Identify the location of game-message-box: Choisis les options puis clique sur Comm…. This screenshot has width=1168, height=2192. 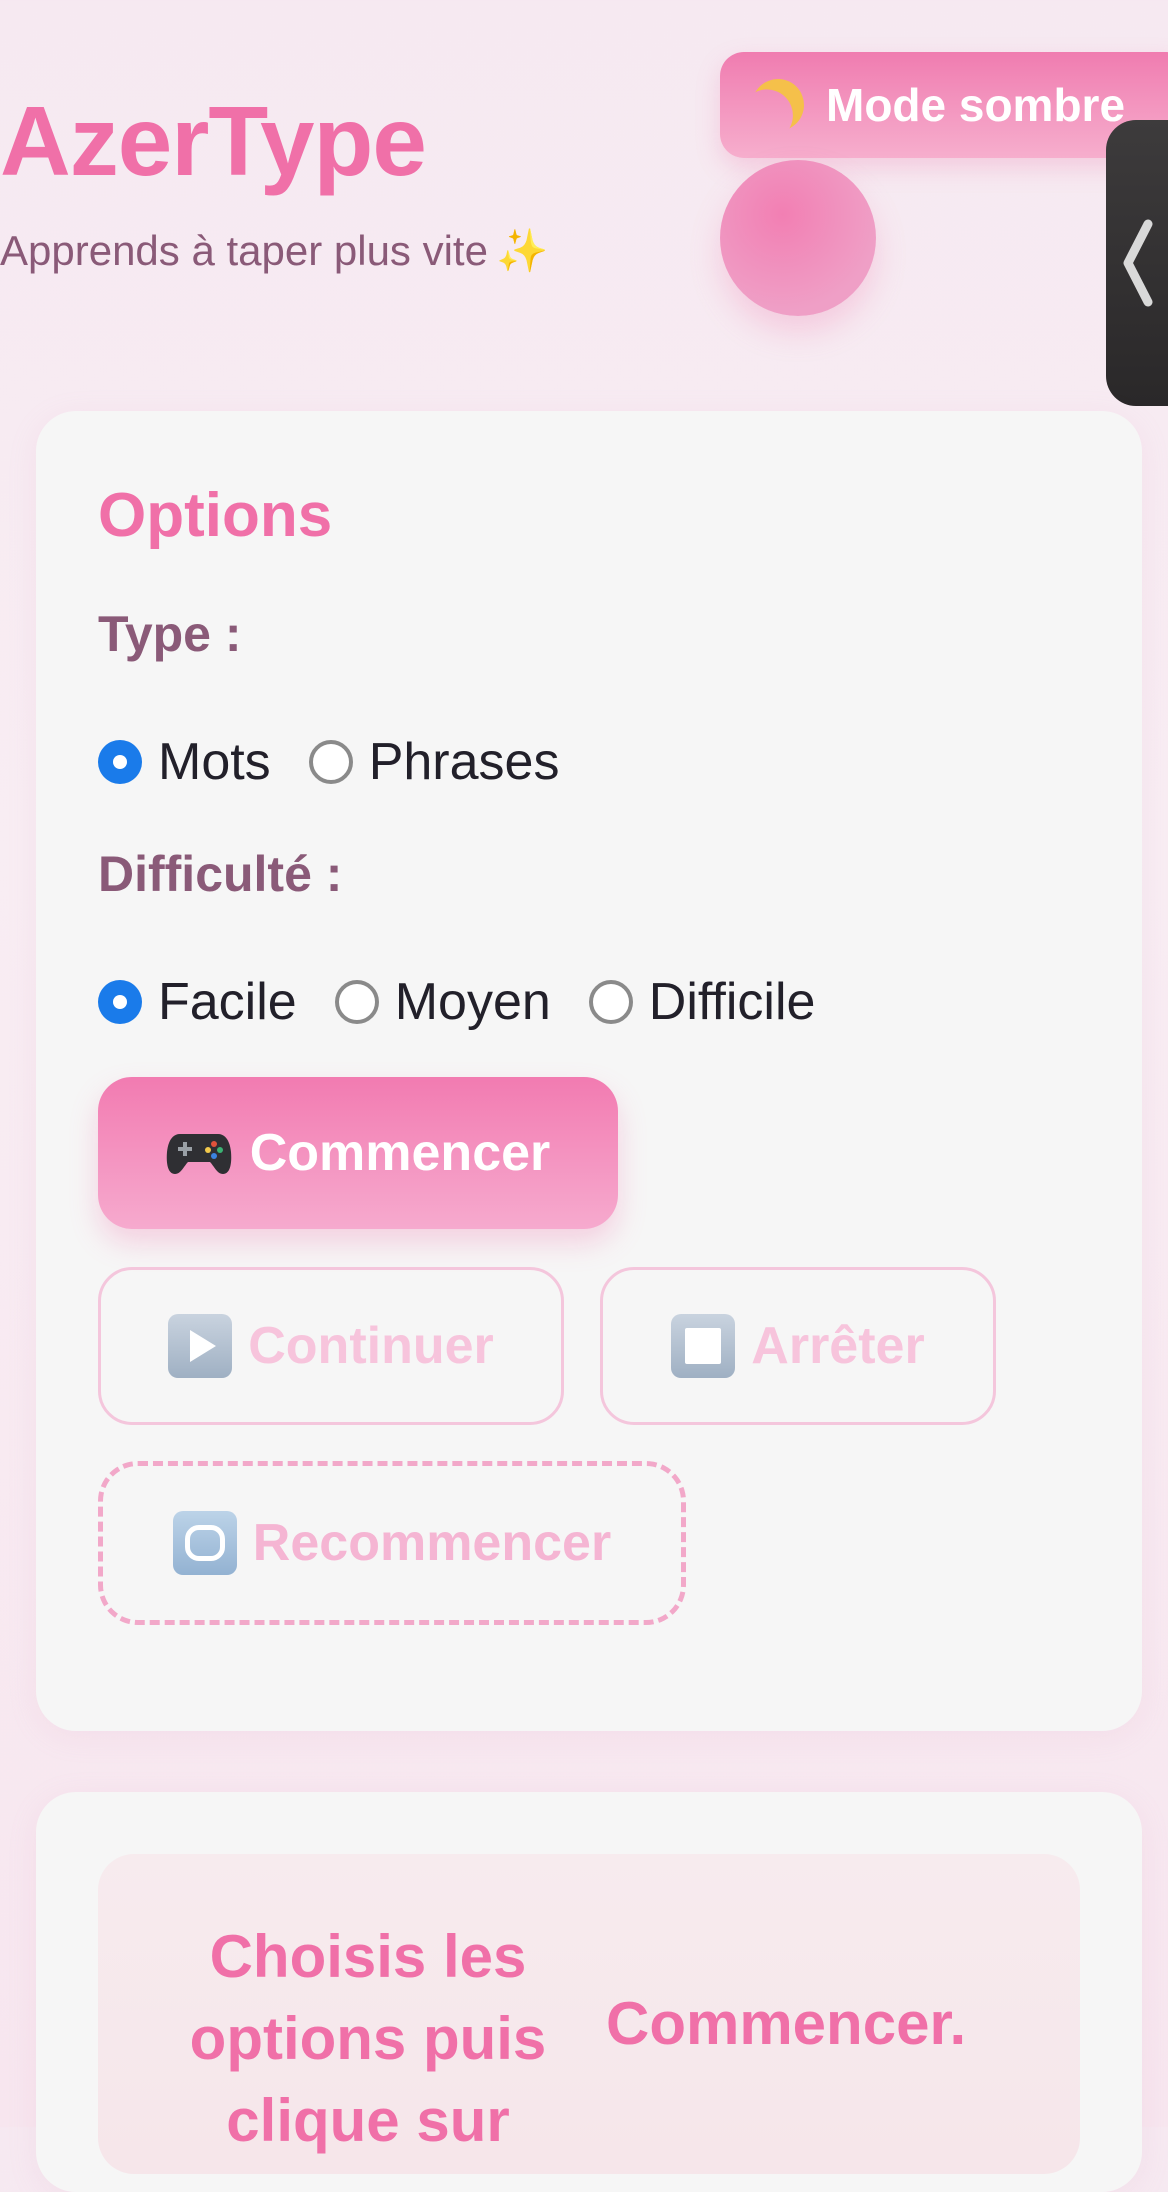
(589, 2014).